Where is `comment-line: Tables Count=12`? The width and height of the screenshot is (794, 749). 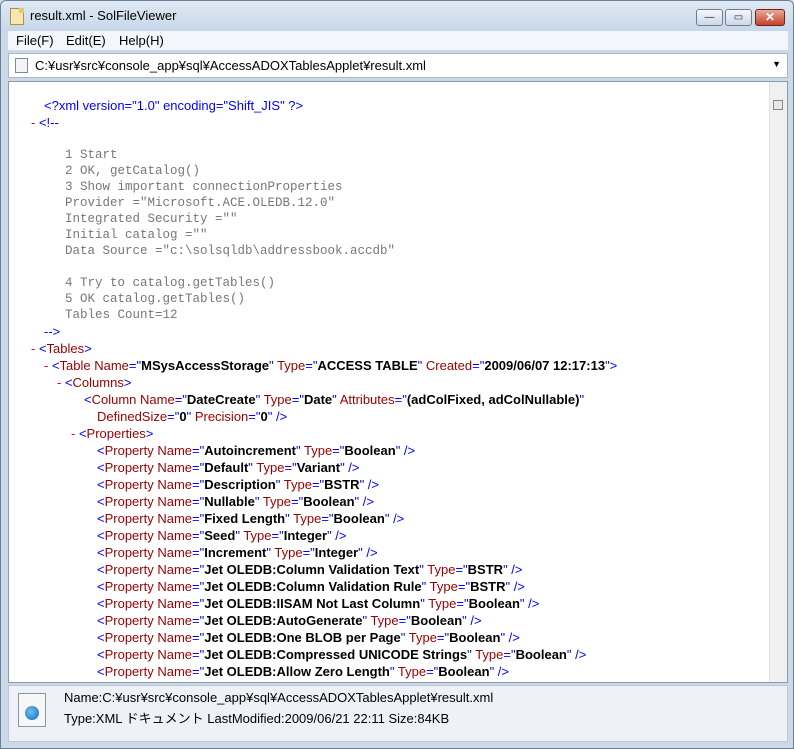
comment-line: Tables Count=12 is located at coordinates (121, 315).